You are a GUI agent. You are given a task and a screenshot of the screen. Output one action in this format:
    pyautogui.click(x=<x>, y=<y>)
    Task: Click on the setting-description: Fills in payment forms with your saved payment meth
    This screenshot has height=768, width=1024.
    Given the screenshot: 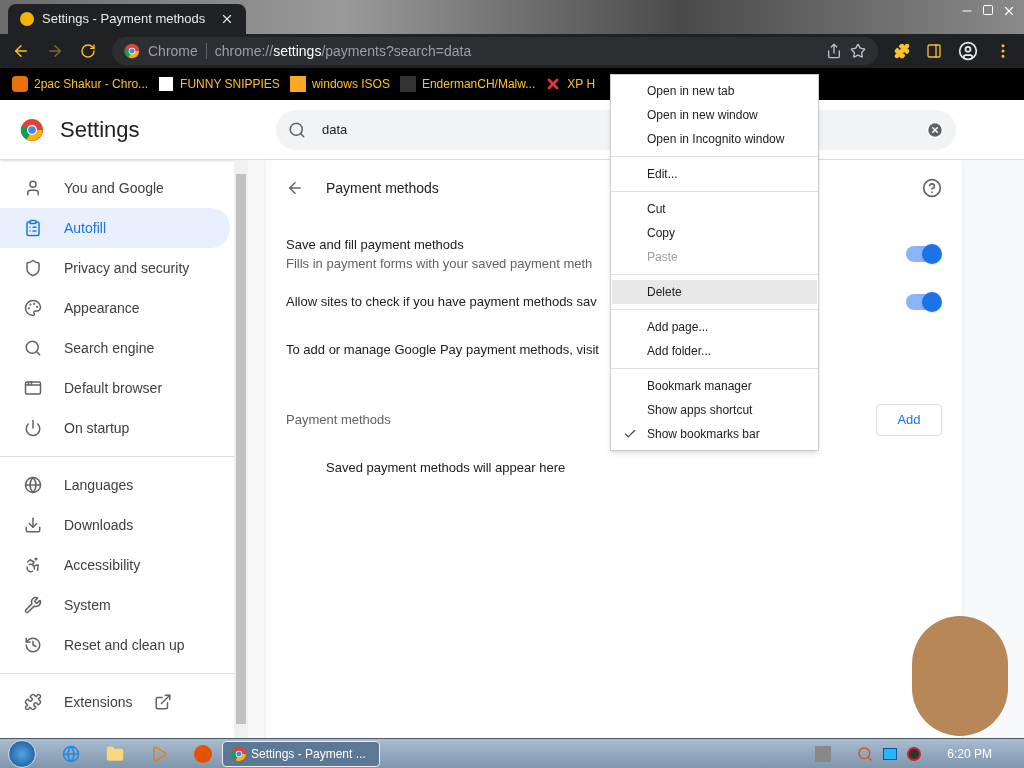 What is the action you would take?
    pyautogui.click(x=439, y=264)
    